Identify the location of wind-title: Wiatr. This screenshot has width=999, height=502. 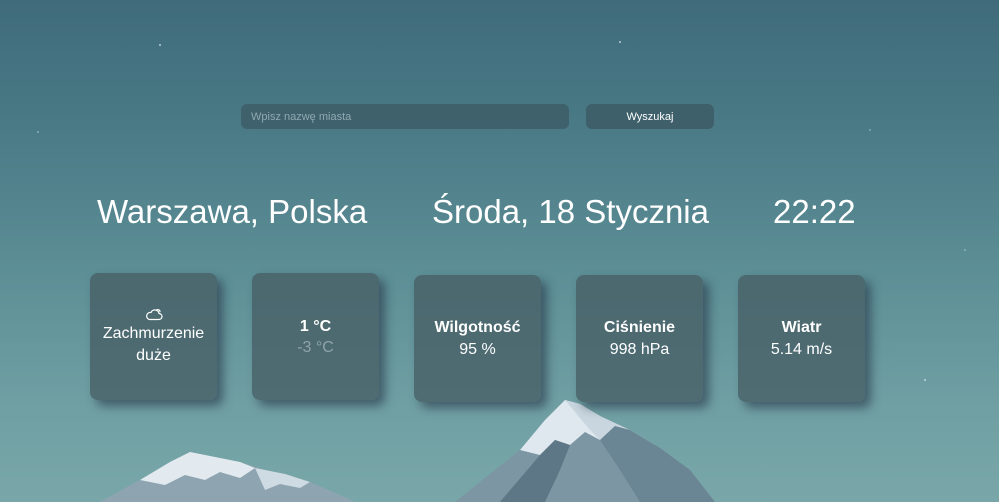
(801, 327).